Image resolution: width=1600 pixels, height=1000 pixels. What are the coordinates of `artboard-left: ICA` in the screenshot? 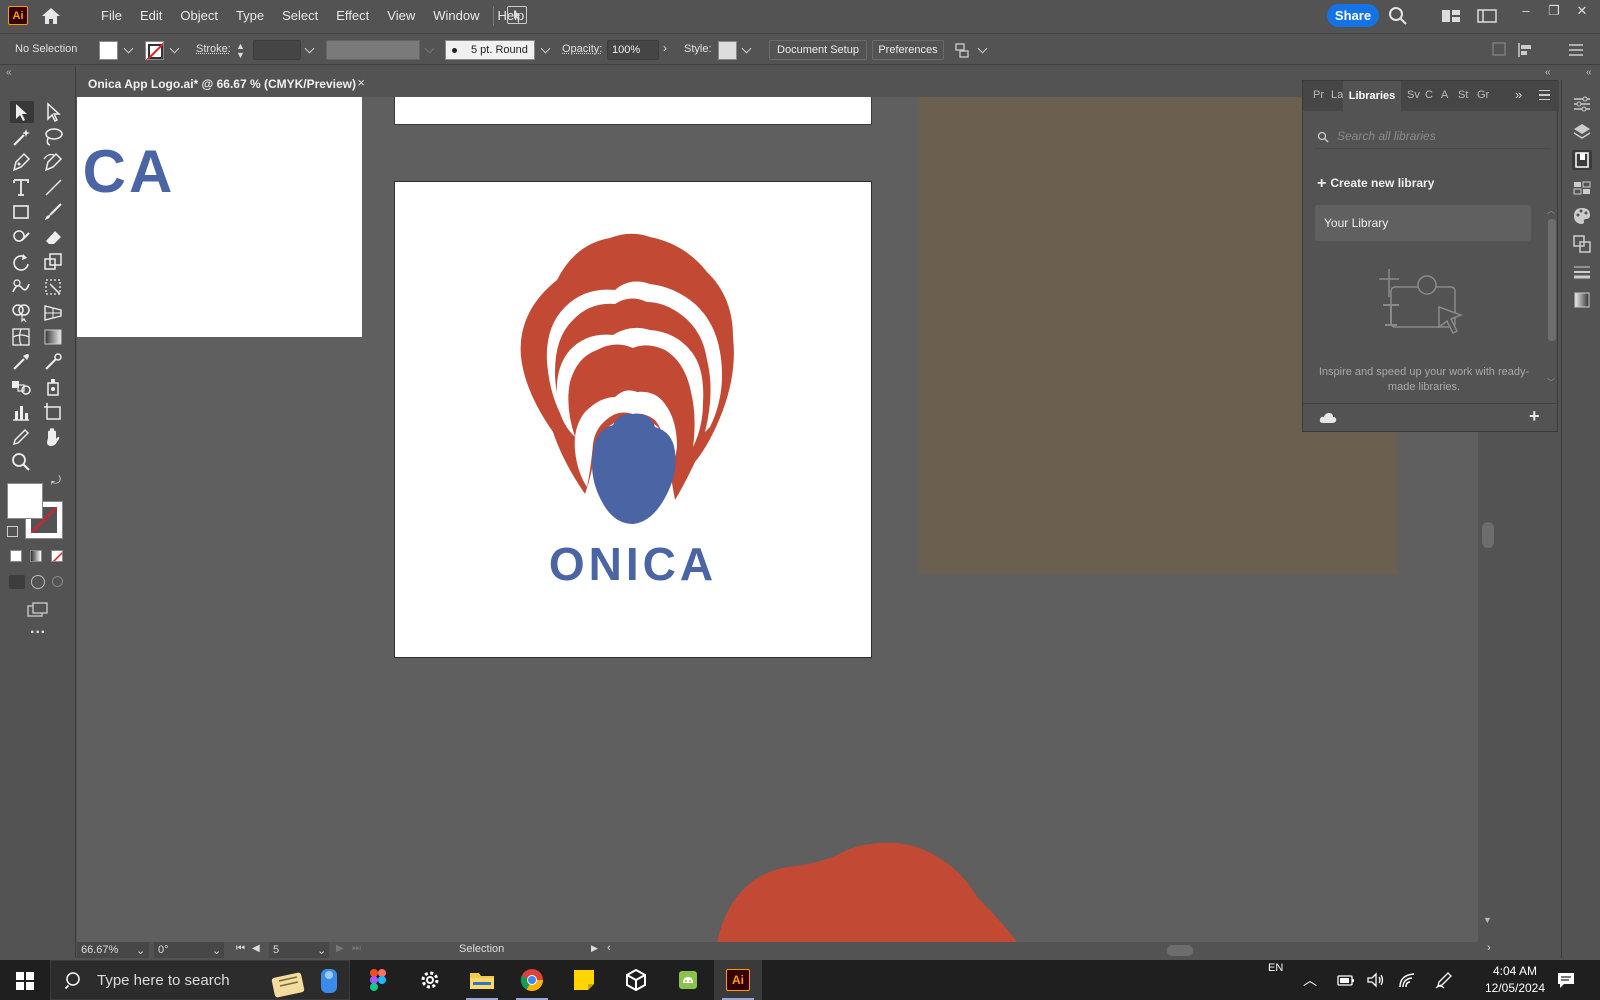 It's located at (219, 217).